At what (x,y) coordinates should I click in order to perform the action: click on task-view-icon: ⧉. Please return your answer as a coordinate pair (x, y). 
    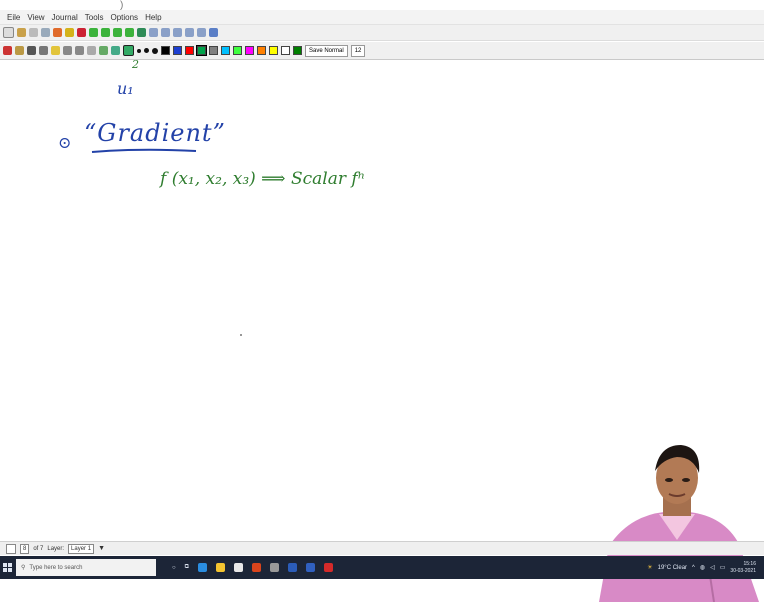
    Looking at the image, I should click on (187, 567).